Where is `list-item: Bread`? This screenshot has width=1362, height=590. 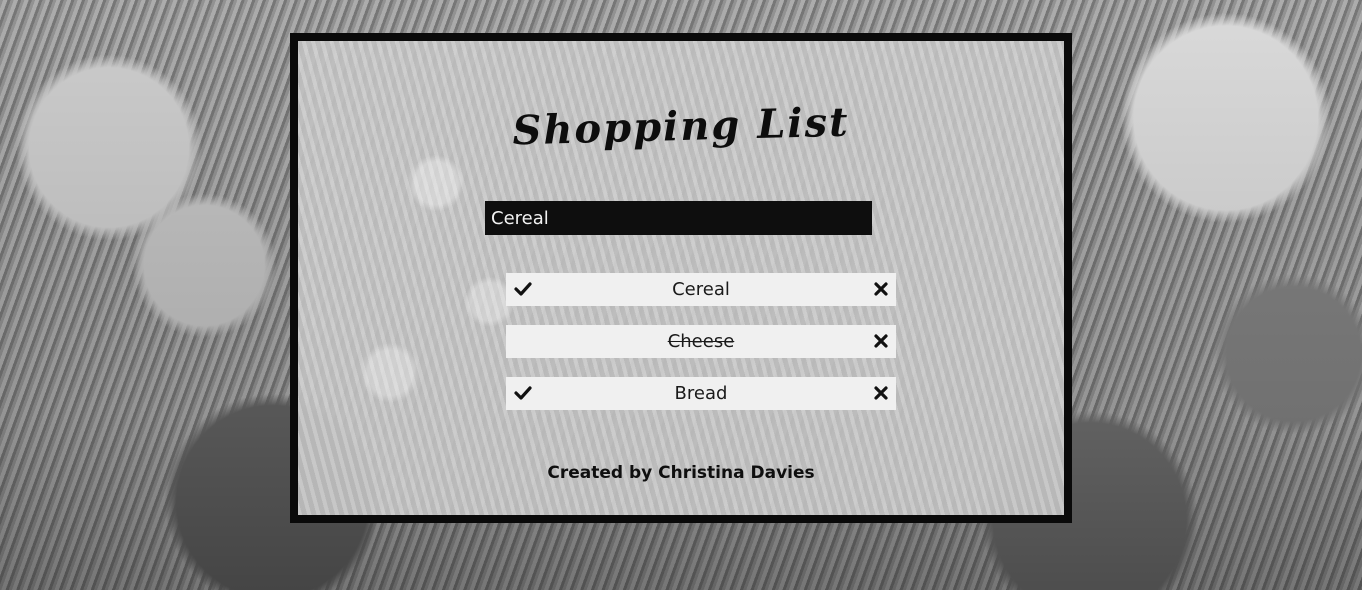 list-item: Bread is located at coordinates (701, 393).